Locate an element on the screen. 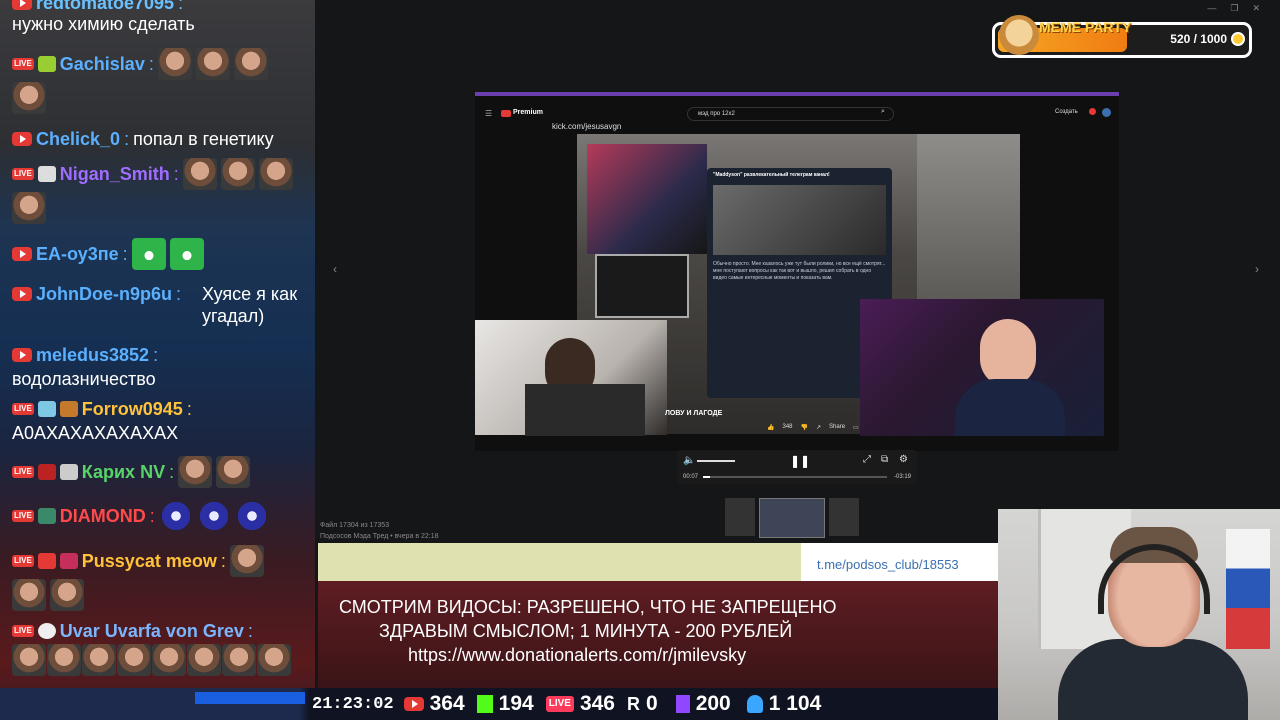 This screenshot has width=1280, height=720. close-icon: ✕ is located at coordinates (1256, 8).